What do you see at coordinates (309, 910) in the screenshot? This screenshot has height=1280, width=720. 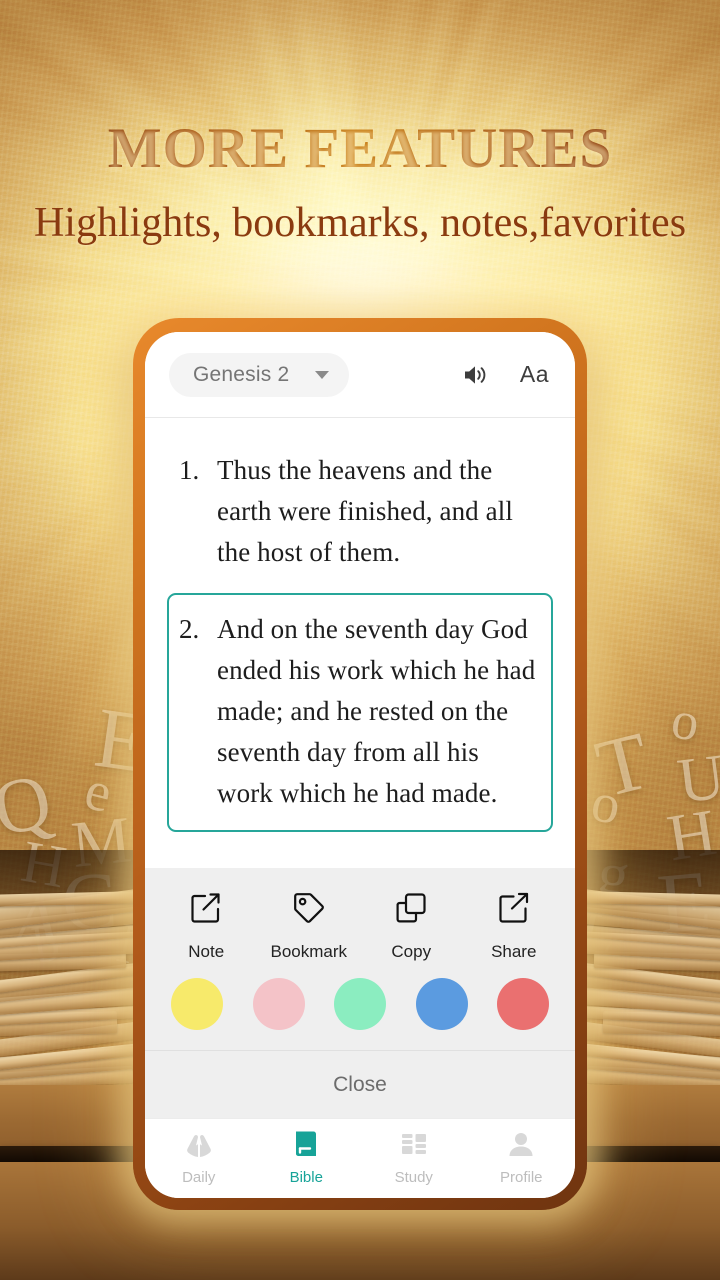 I see `tag-bookmark-icon` at bounding box center [309, 910].